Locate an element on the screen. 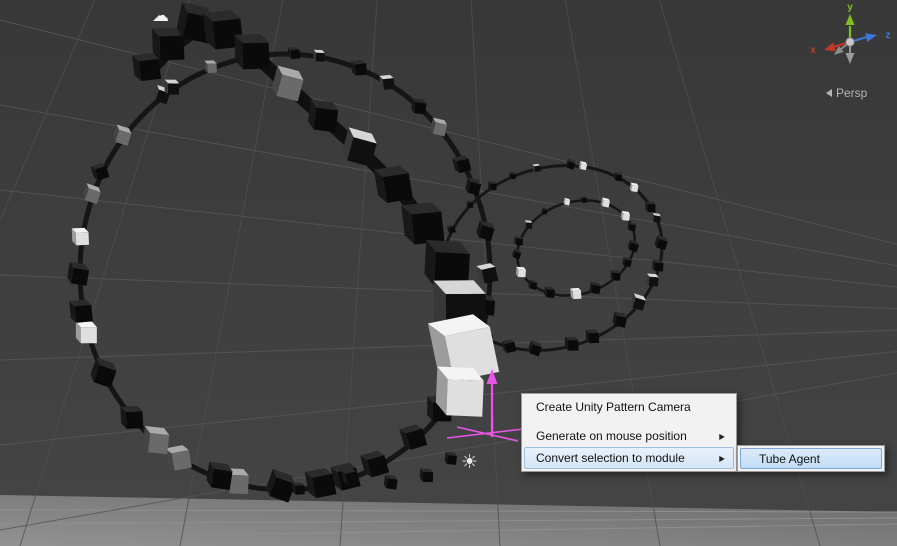  orientation-gizmo: x z y is located at coordinates (848, 39).